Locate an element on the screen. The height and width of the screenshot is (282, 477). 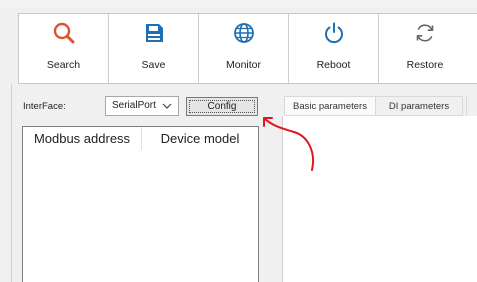
reboot-button: Reboot is located at coordinates (334, 48).